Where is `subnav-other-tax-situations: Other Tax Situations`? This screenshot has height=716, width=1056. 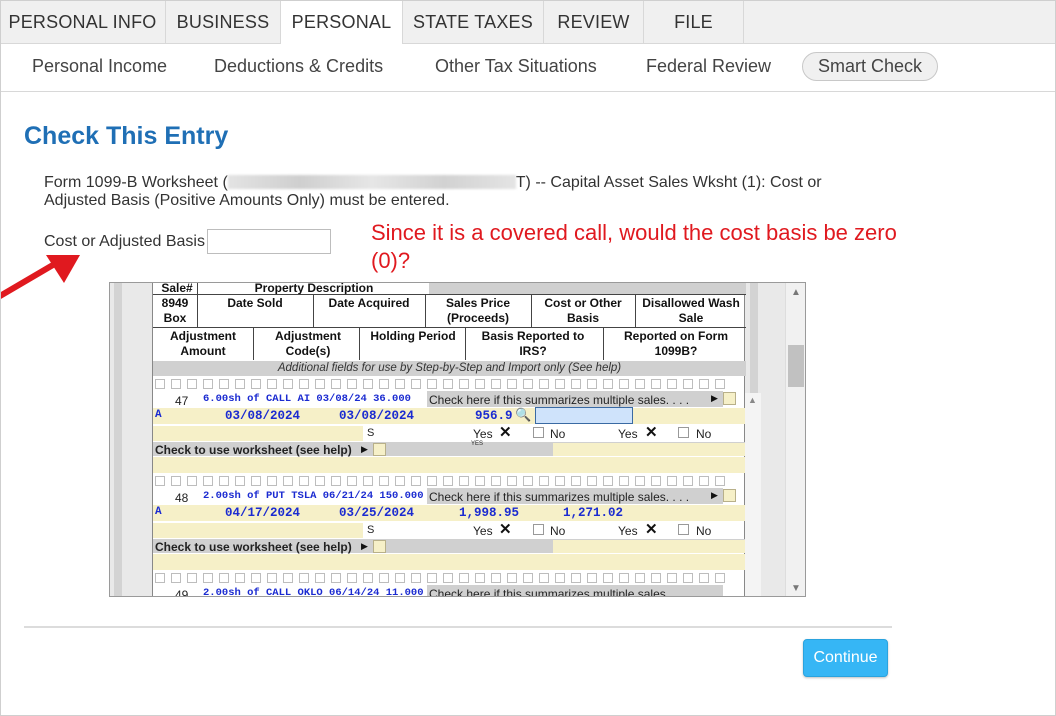 subnav-other-tax-situations: Other Tax Situations is located at coordinates (516, 66).